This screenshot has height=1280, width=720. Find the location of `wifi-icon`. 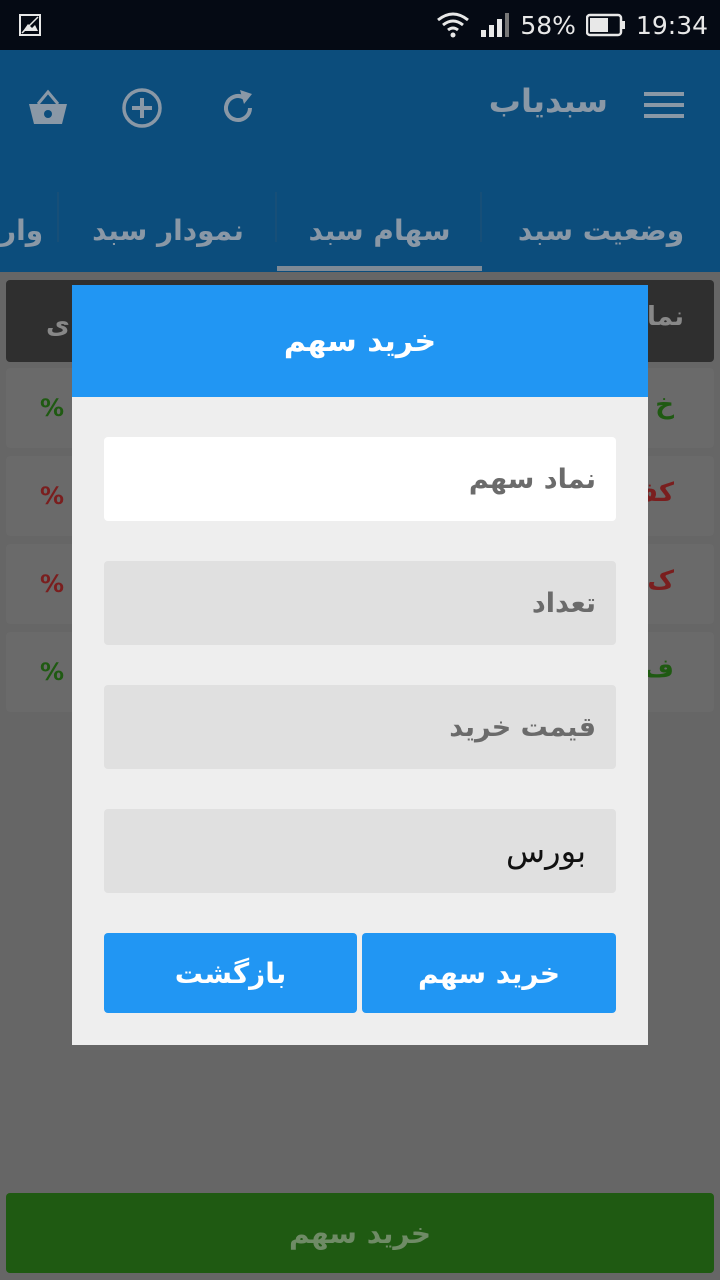

wifi-icon is located at coordinates (453, 25).